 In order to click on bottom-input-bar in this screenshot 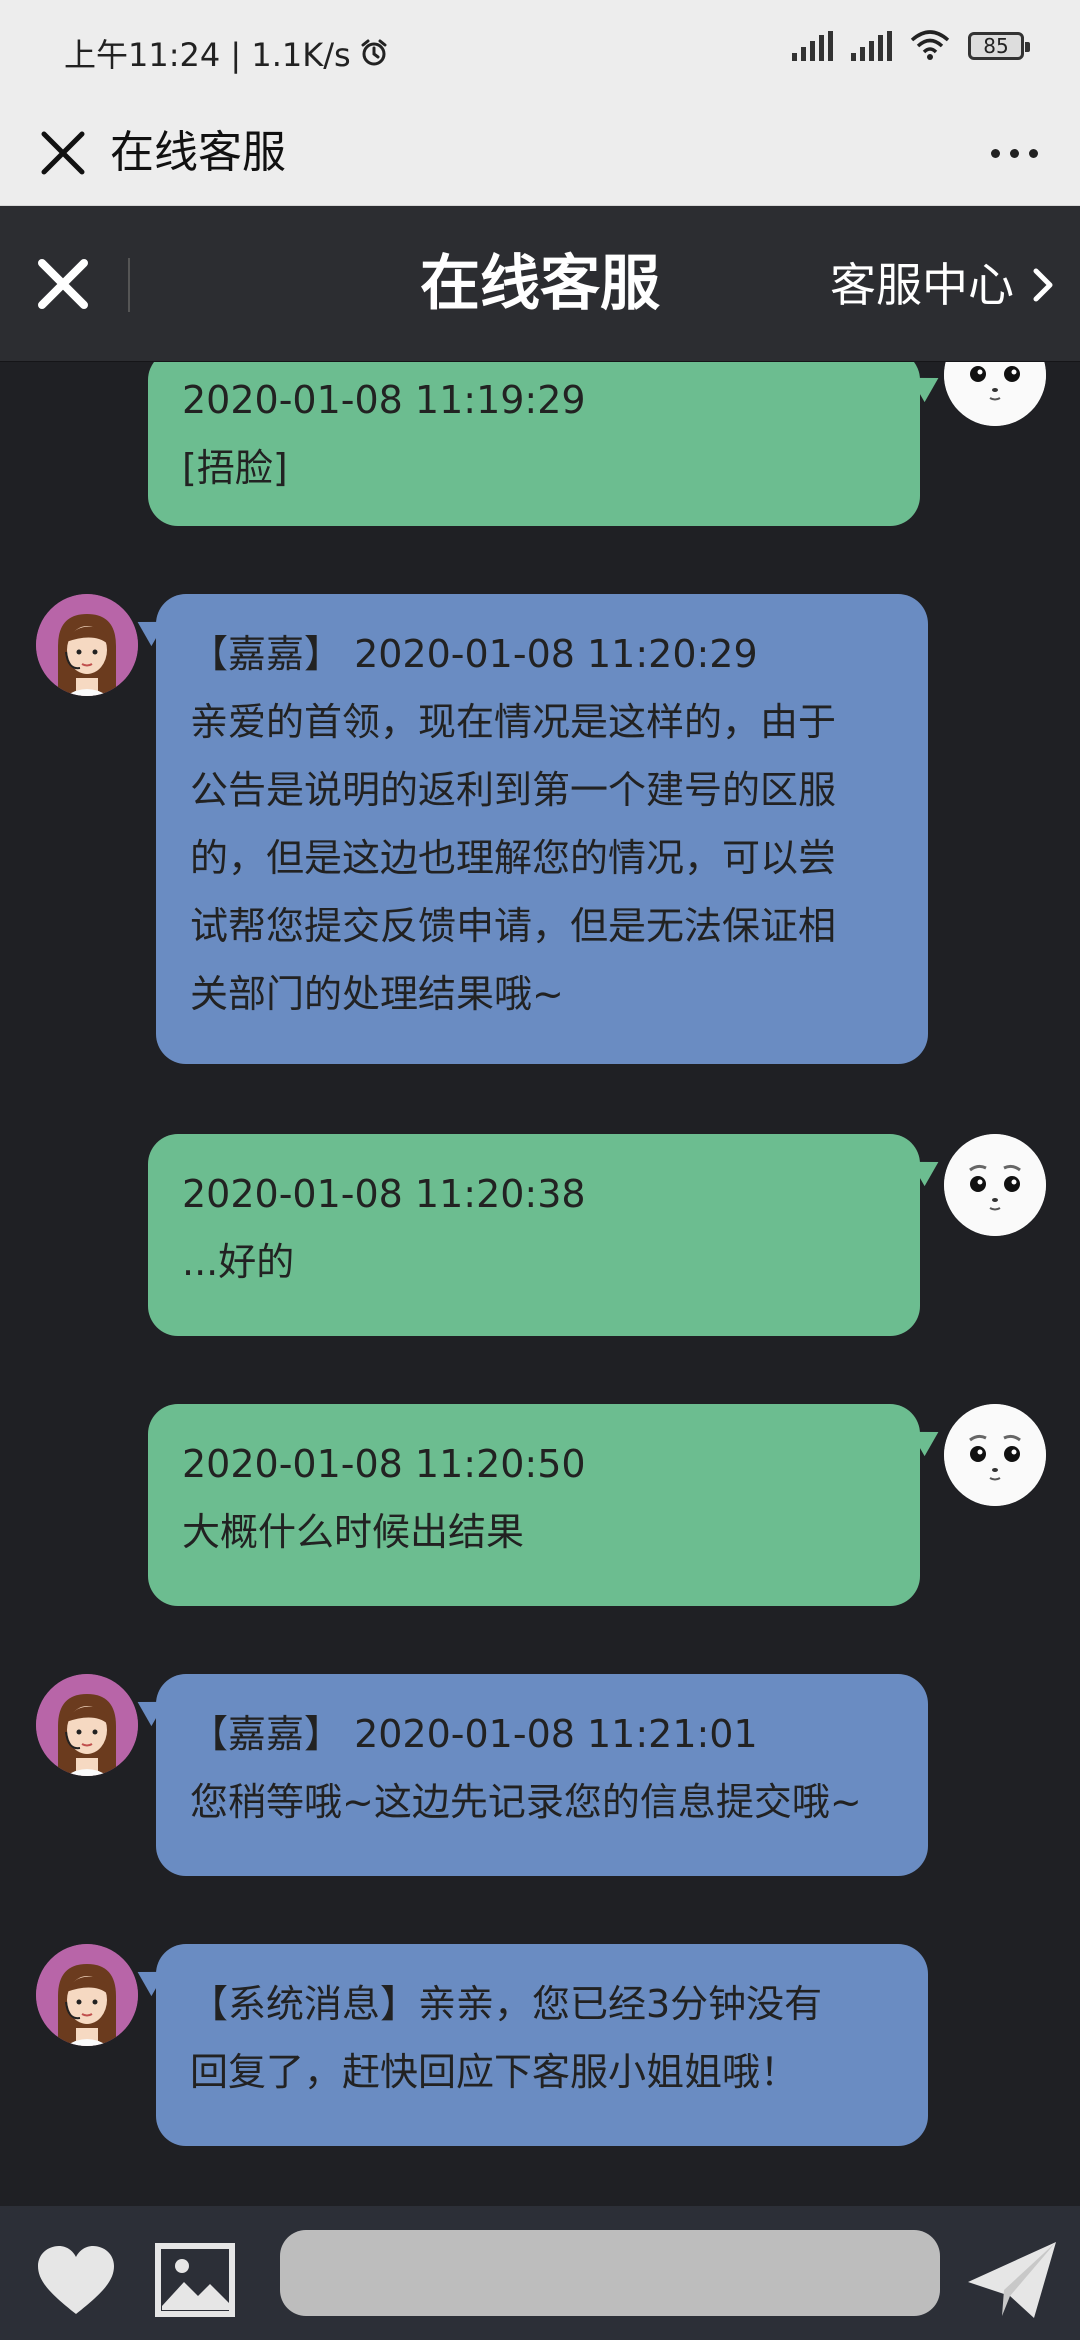, I will do `click(540, 2273)`.